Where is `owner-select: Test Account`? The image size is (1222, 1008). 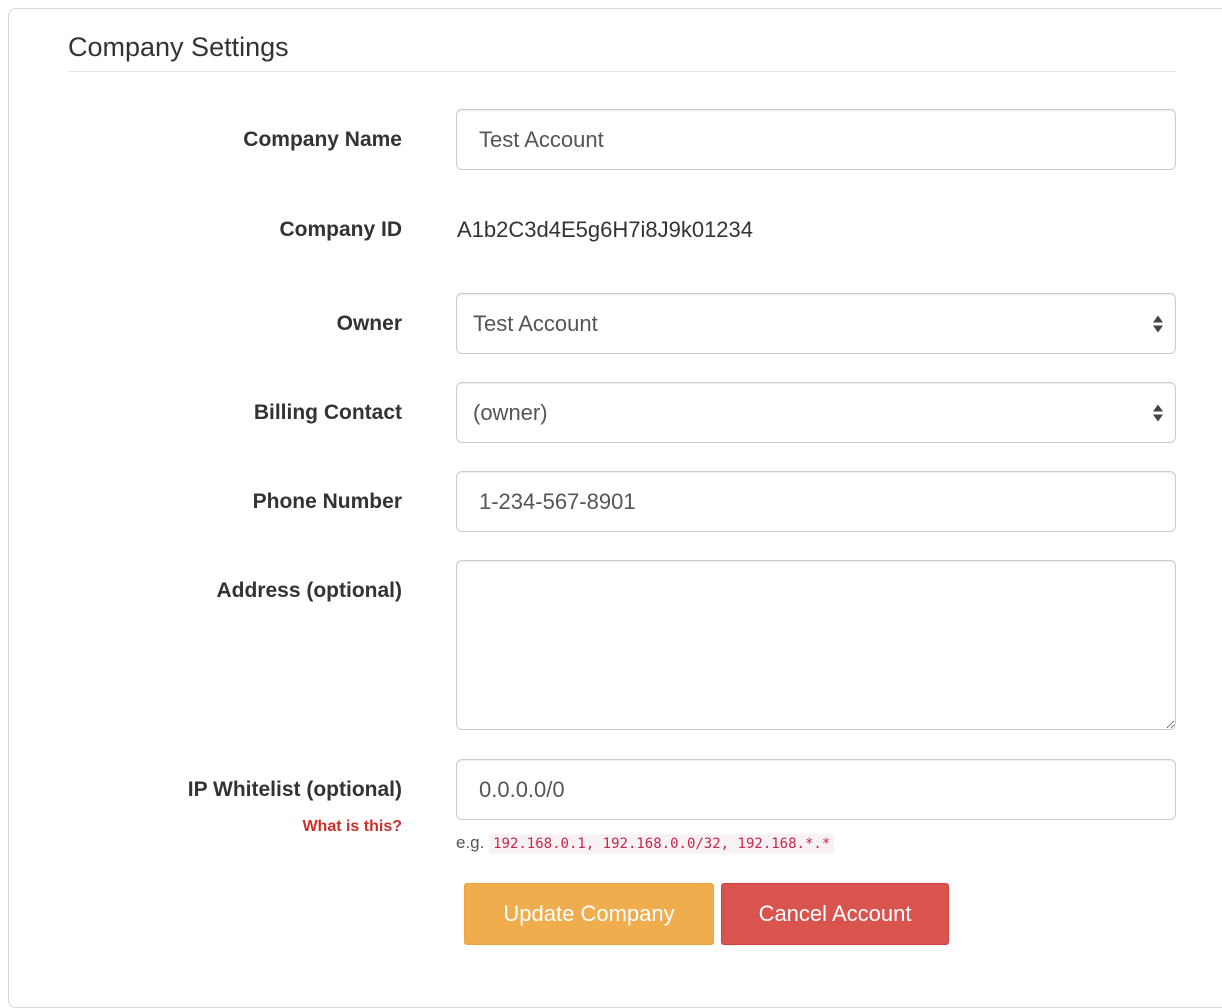 owner-select: Test Account is located at coordinates (816, 323).